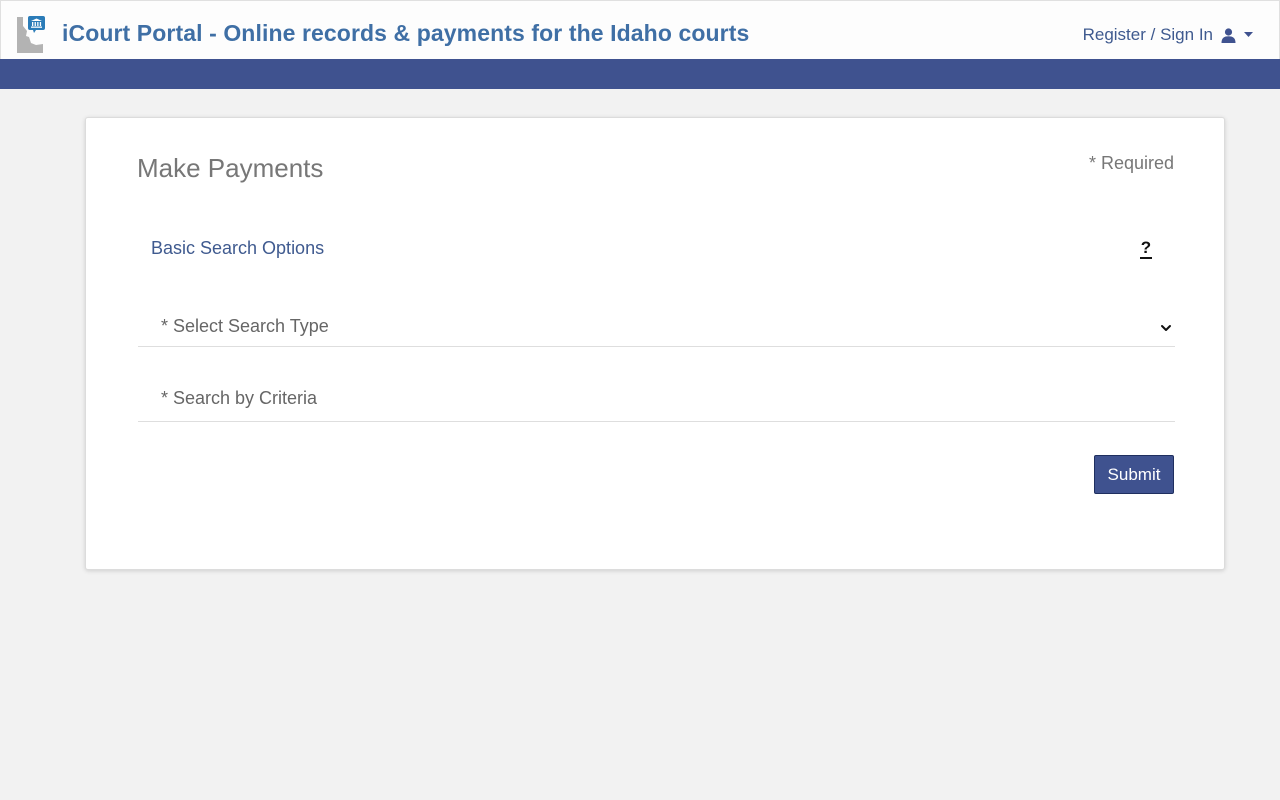 This screenshot has width=1280, height=800. I want to click on page-title: Make Payments, so click(230, 168).